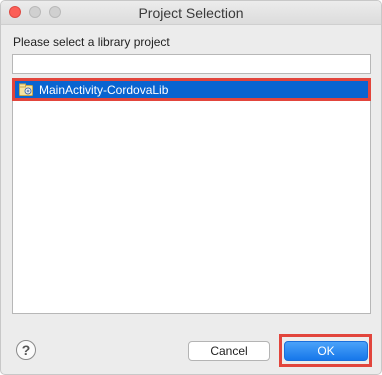 The height and width of the screenshot is (375, 382). What do you see at coordinates (191, 64) in the screenshot?
I see `filter-input` at bounding box center [191, 64].